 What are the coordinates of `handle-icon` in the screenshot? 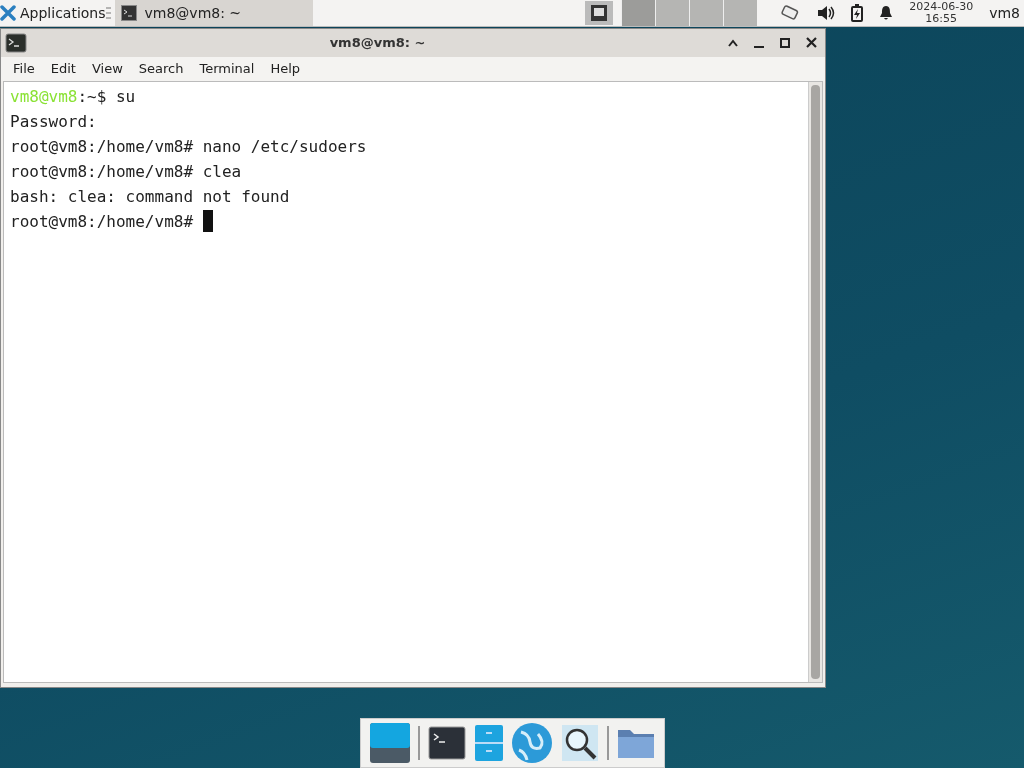 It's located at (108, 13).